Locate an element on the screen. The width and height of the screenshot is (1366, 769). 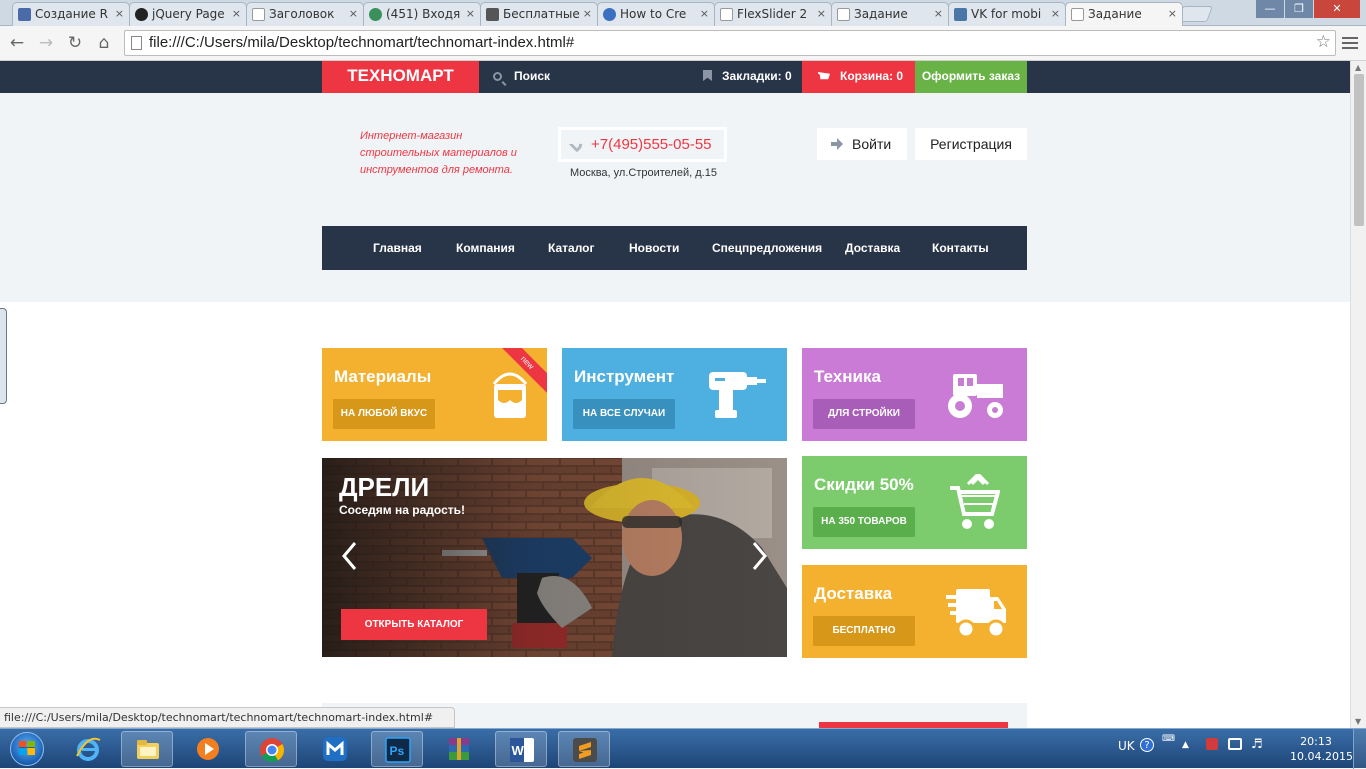
photoshop-icon: Ps is located at coordinates (398, 750).